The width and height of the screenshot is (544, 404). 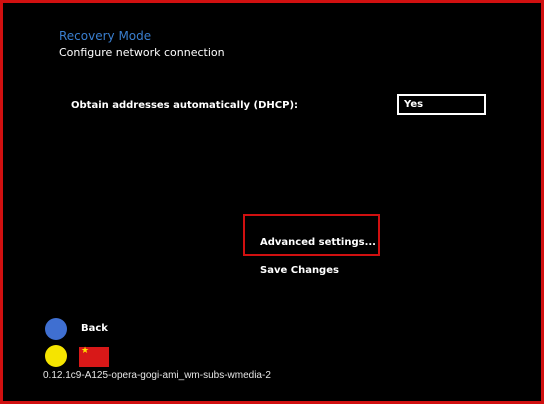 I want to click on china-flag-icon: ★, so click(x=94, y=357).